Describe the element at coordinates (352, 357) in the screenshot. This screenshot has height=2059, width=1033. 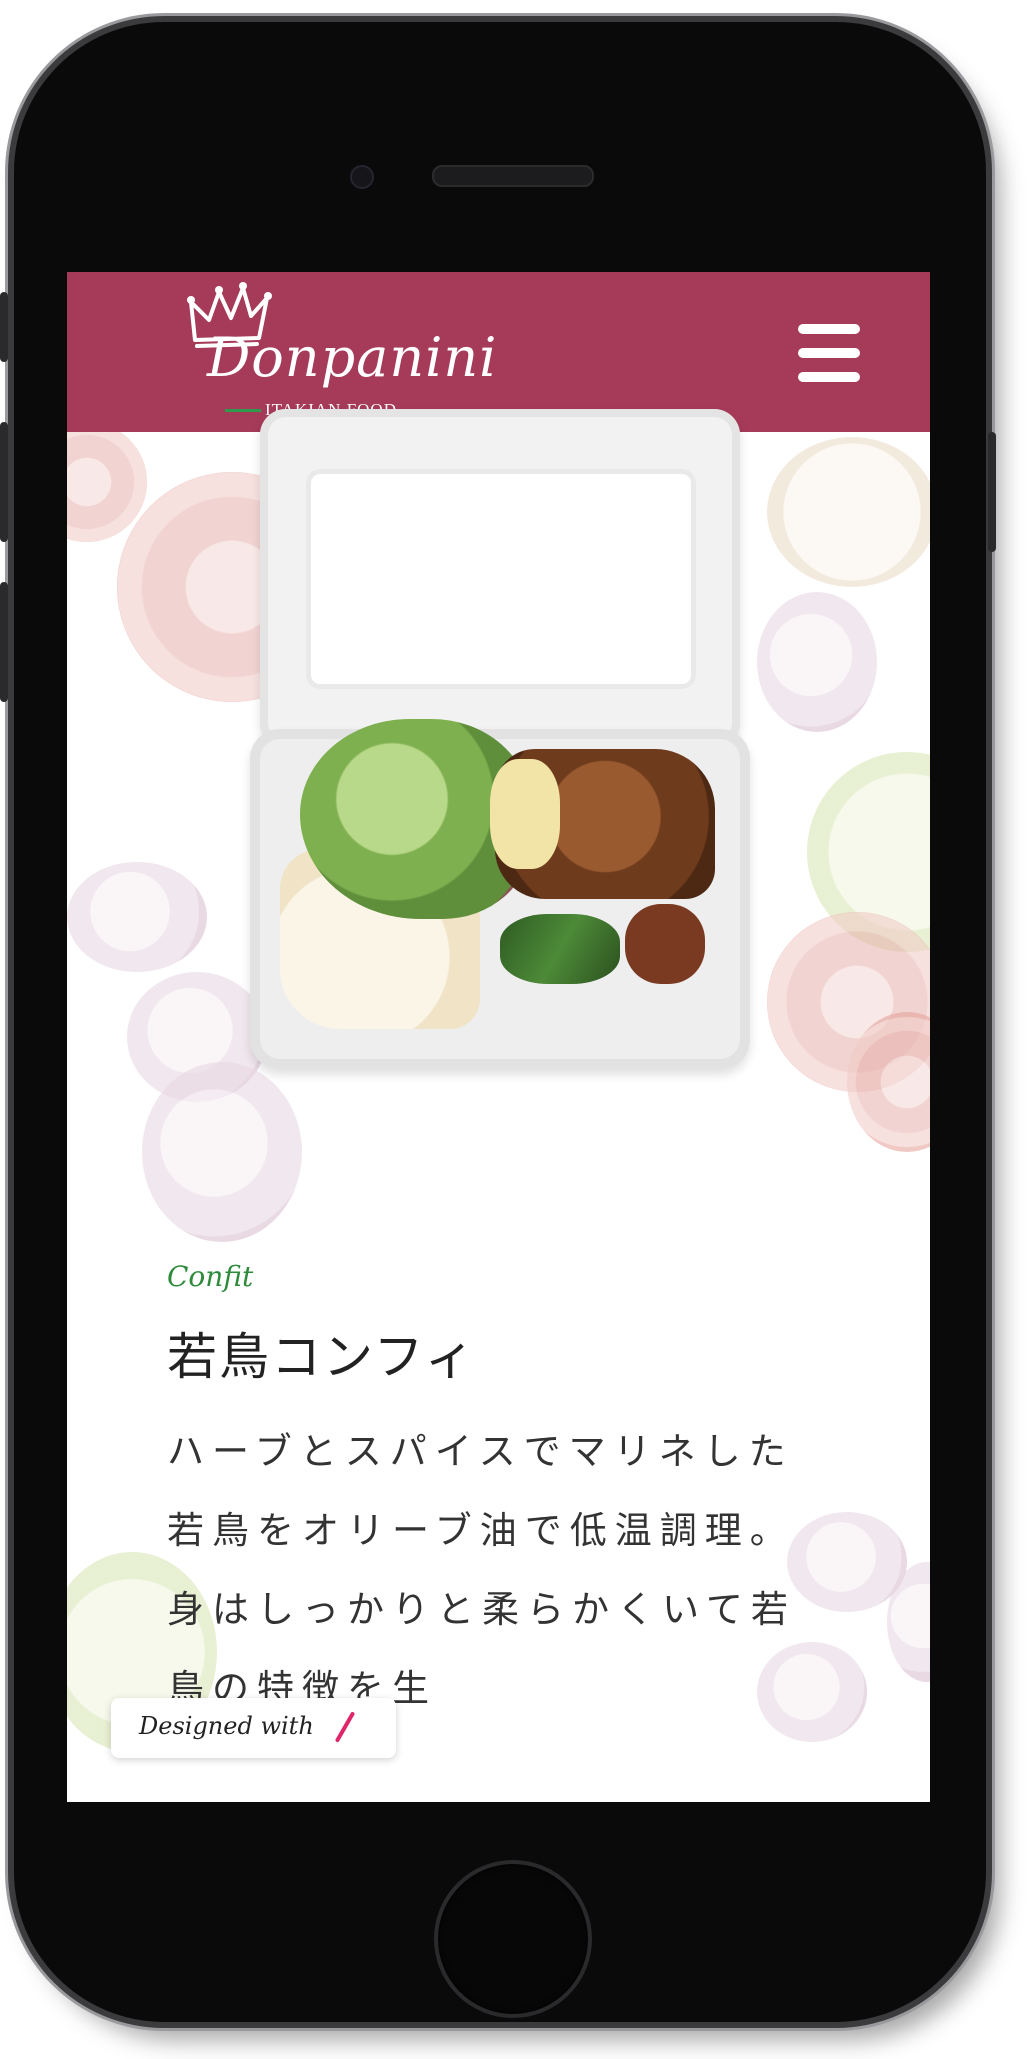
I see `brand-name: Donpanini` at that location.